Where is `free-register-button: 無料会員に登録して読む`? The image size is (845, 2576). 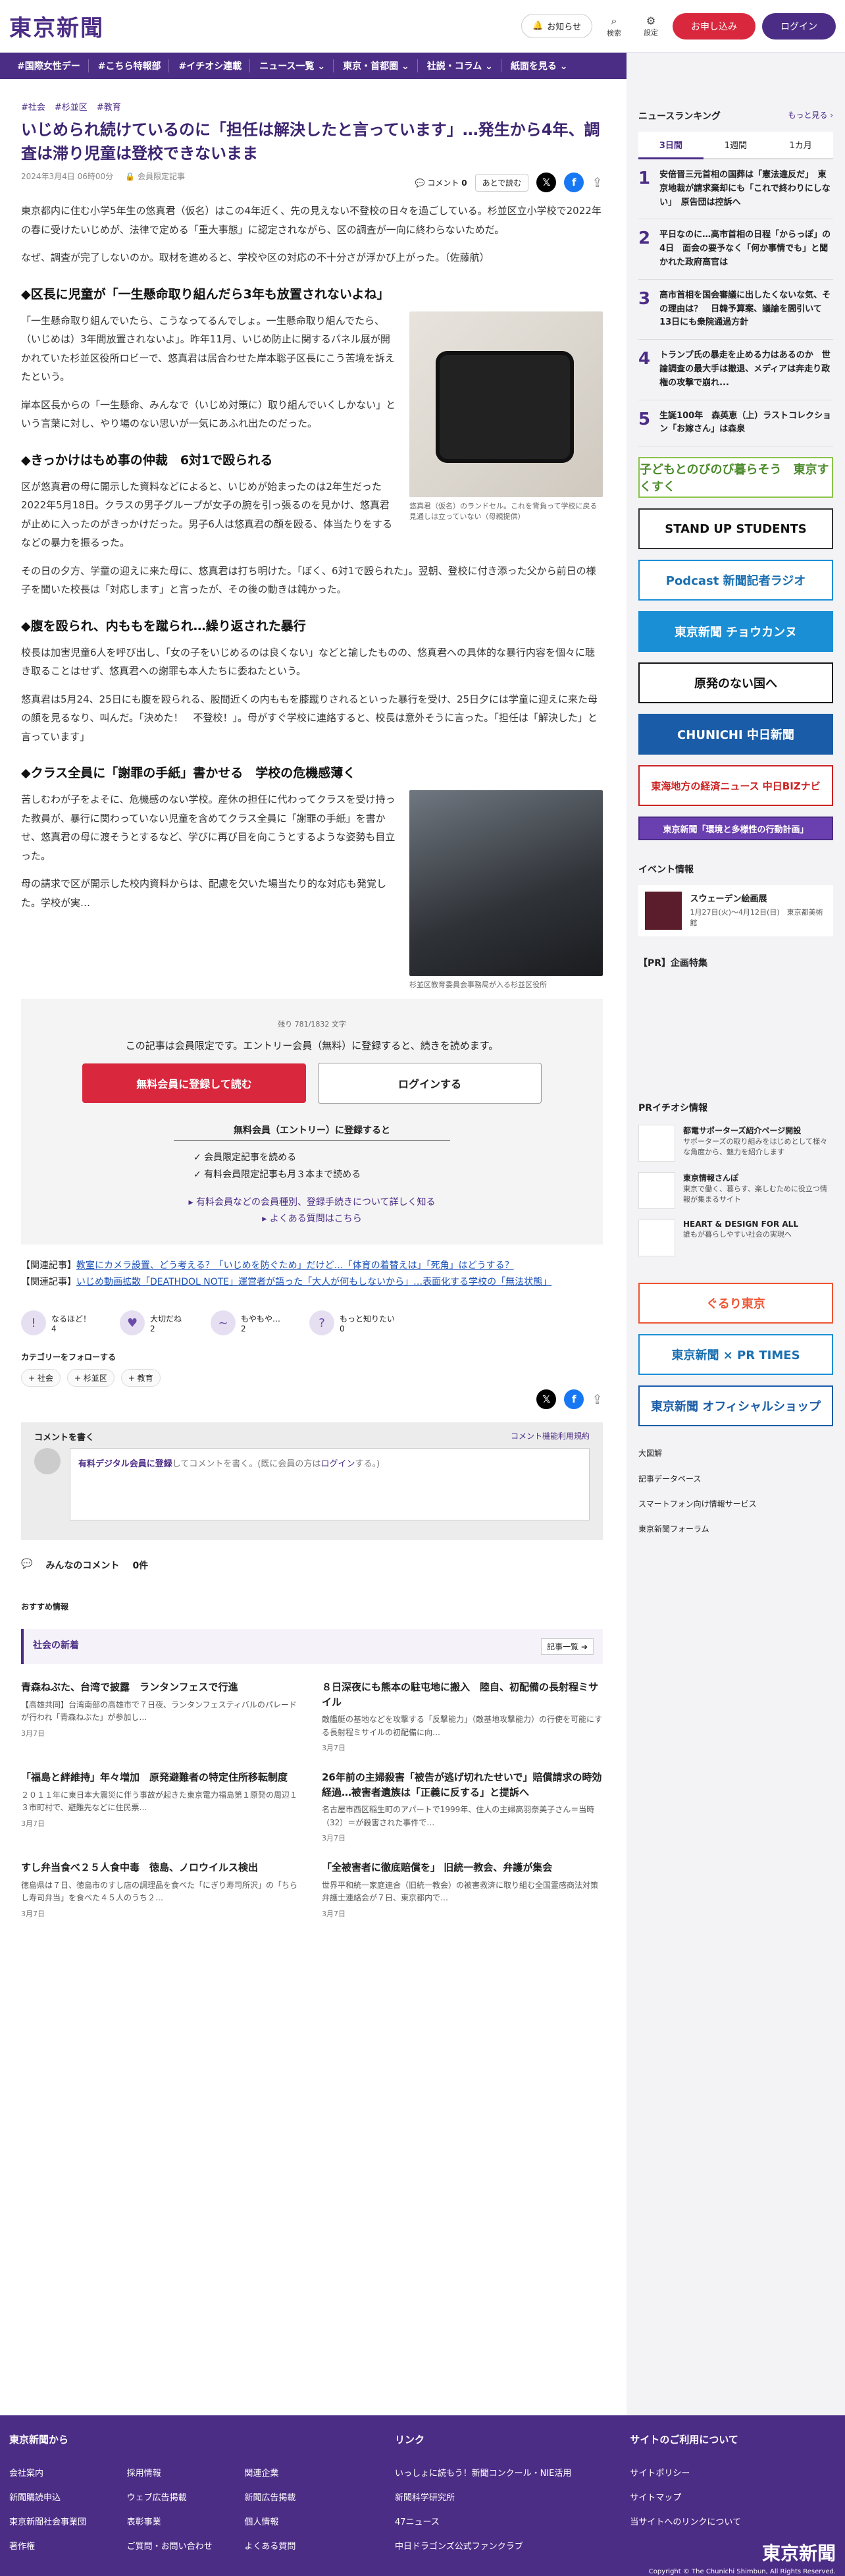 free-register-button: 無料会員に登録して読む is located at coordinates (194, 1083).